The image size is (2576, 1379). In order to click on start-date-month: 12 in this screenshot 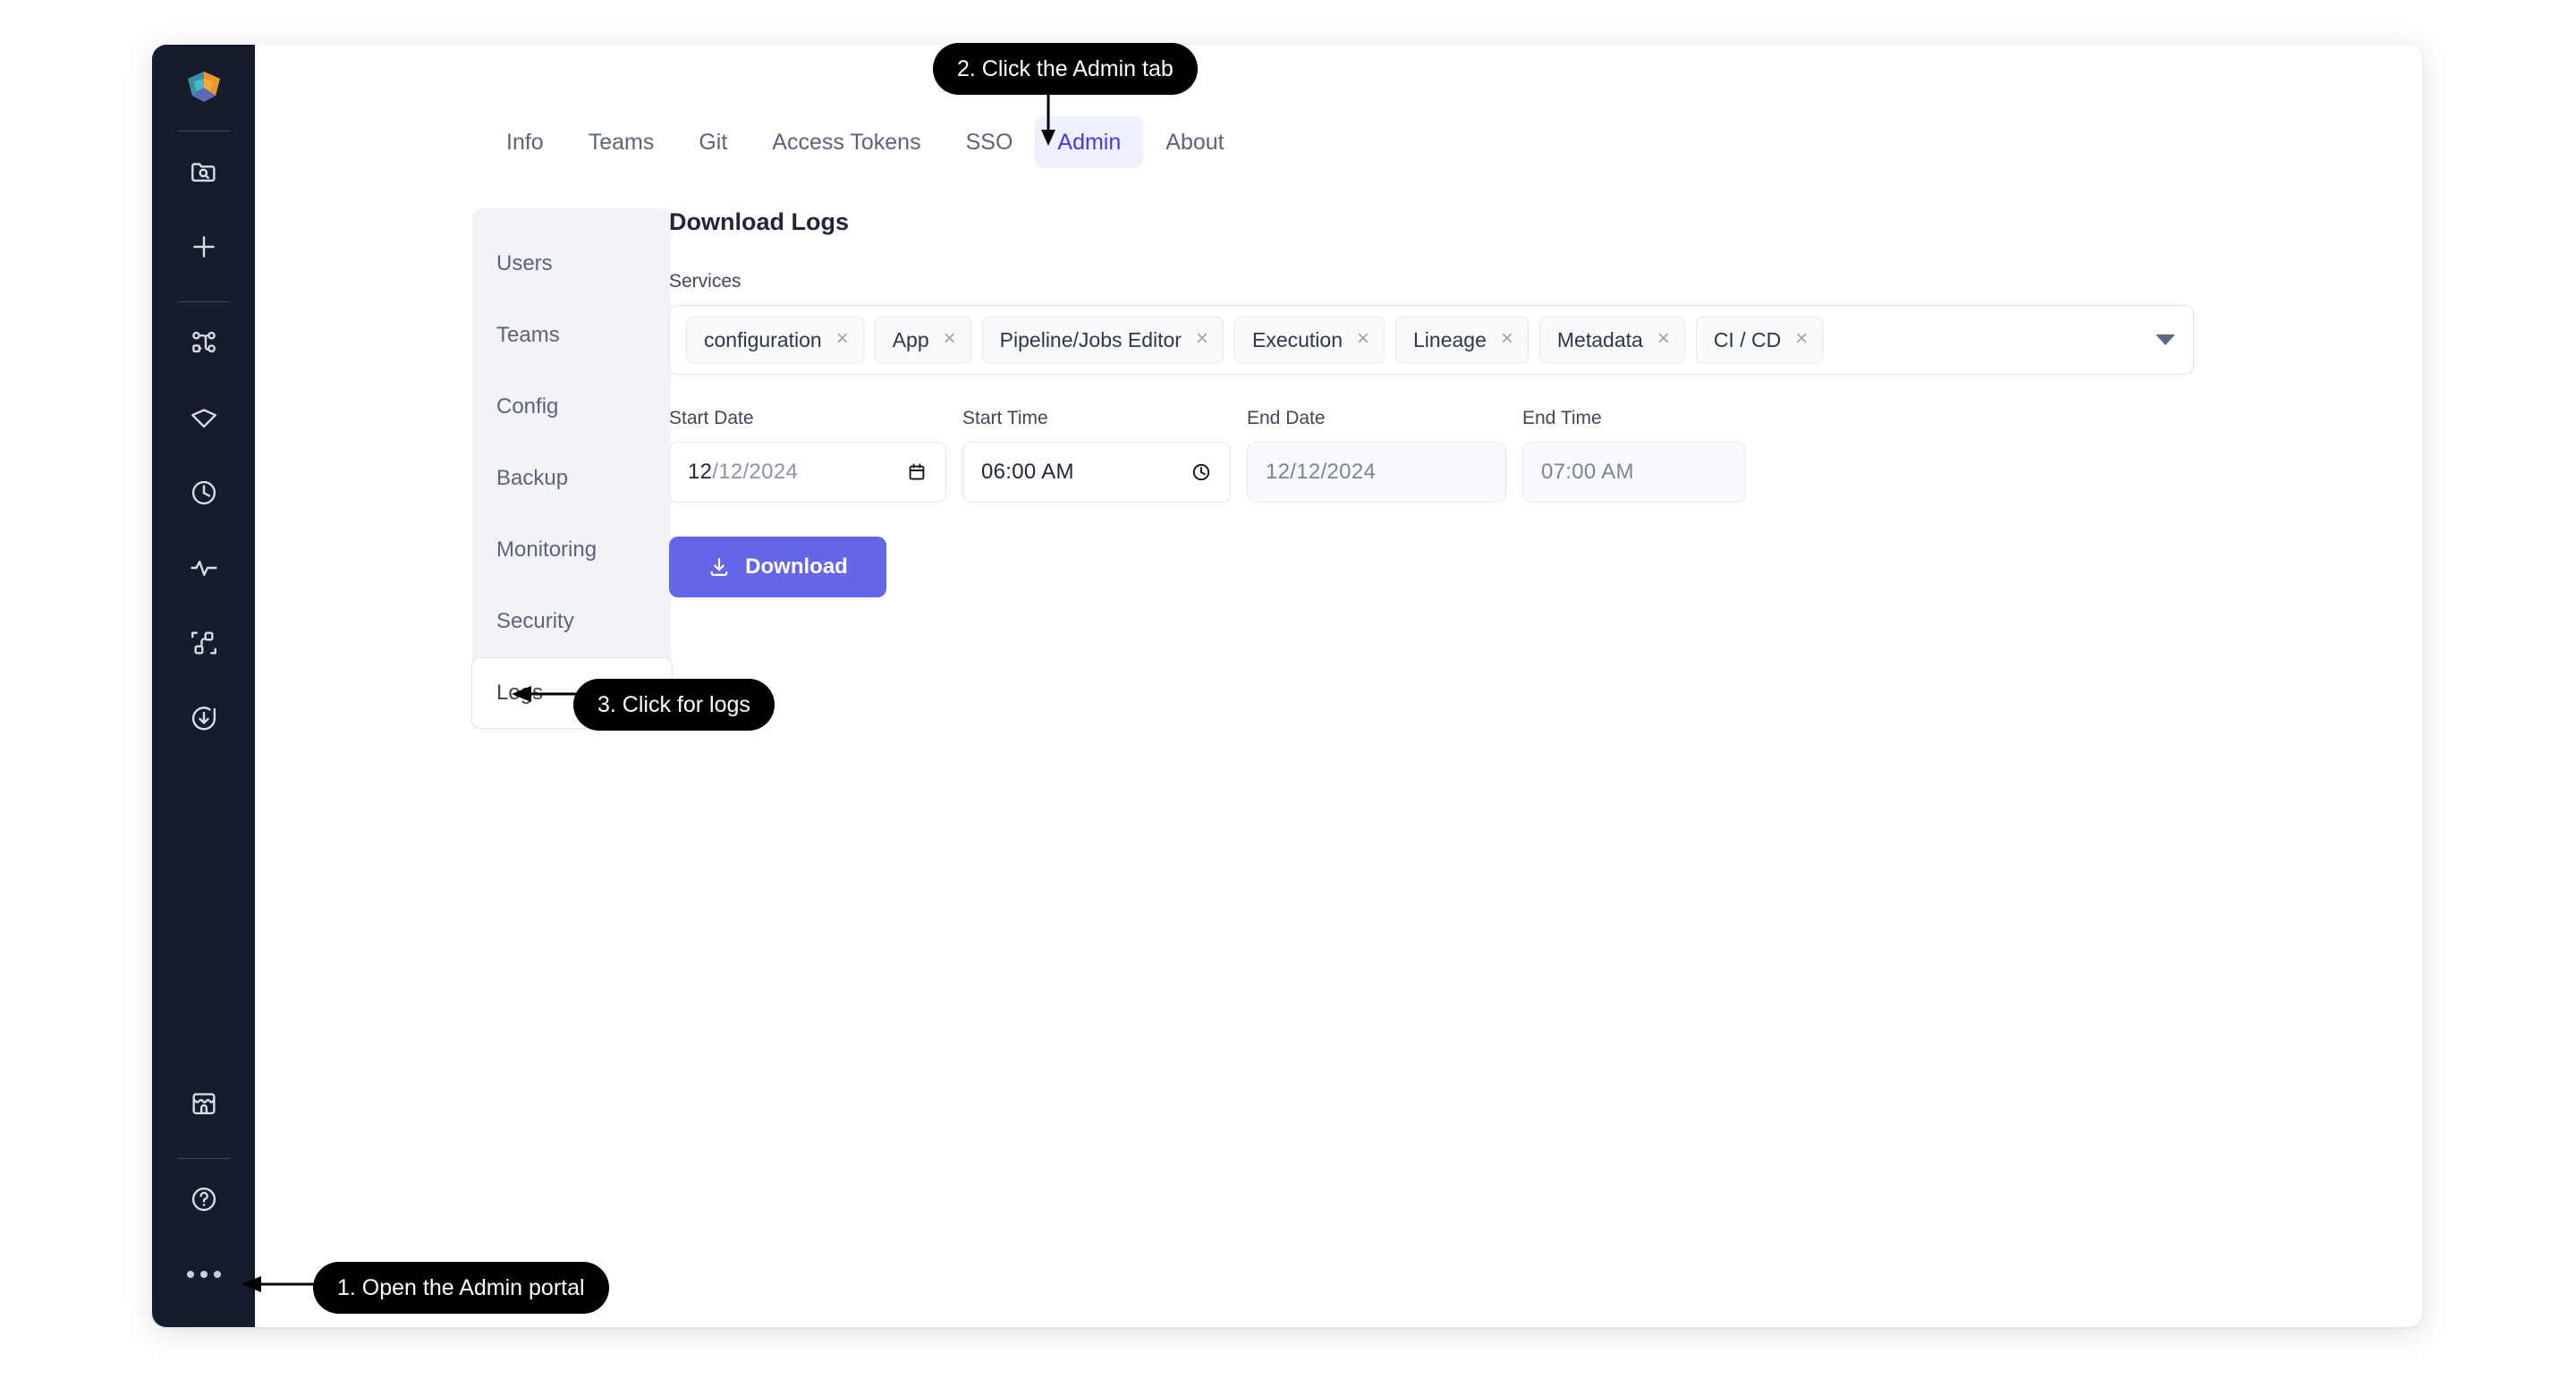, I will do `click(700, 472)`.